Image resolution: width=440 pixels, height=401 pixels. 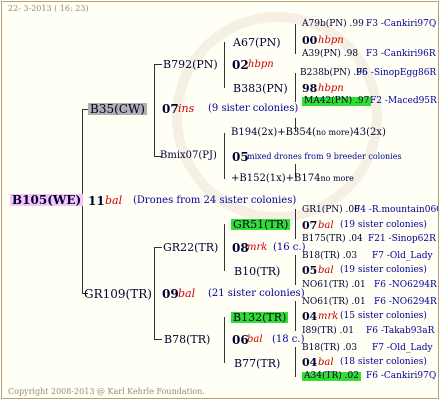 What do you see at coordinates (400, 331) in the screenshot?
I see `b132-mother-origin: F6 -Takab93aR` at bounding box center [400, 331].